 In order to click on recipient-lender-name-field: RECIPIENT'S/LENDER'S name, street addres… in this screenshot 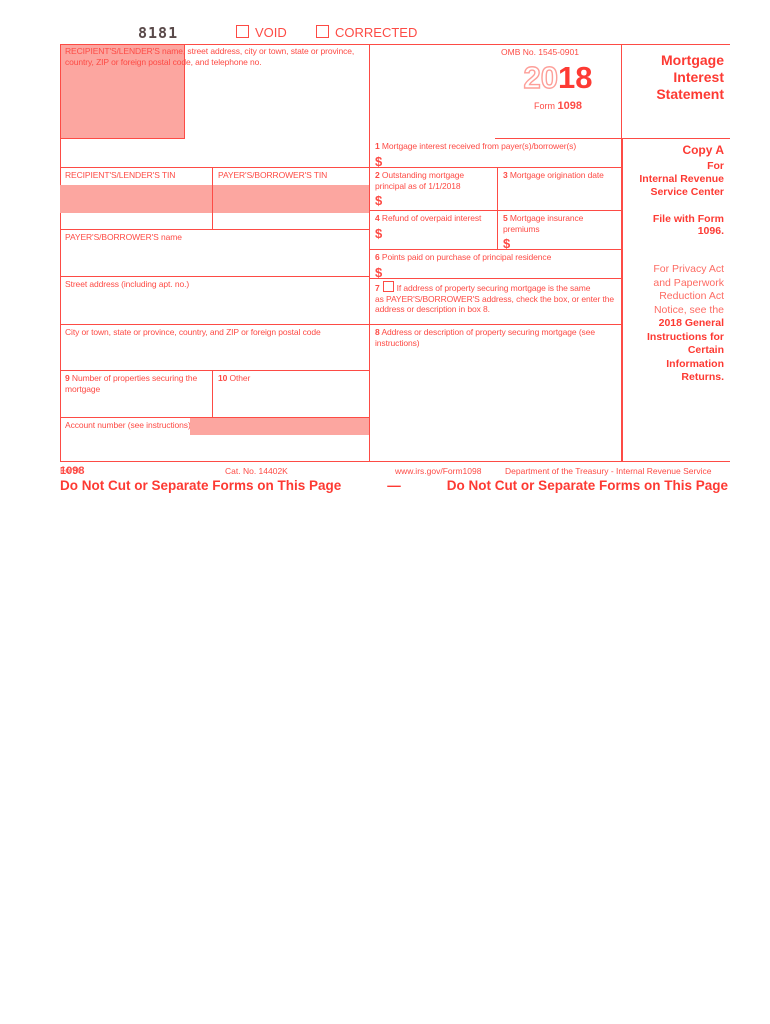, I will do `click(215, 106)`.